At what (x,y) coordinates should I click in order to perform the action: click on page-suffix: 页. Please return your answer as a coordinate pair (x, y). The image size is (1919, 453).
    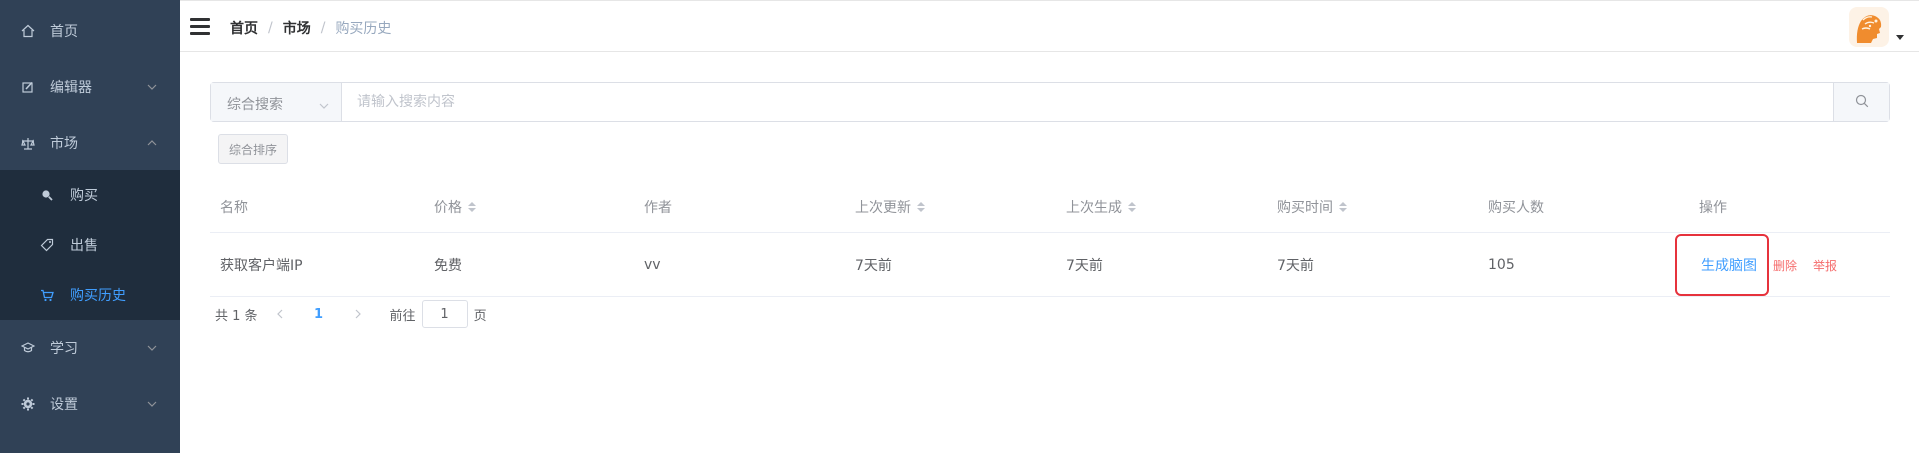
    Looking at the image, I should click on (480, 316).